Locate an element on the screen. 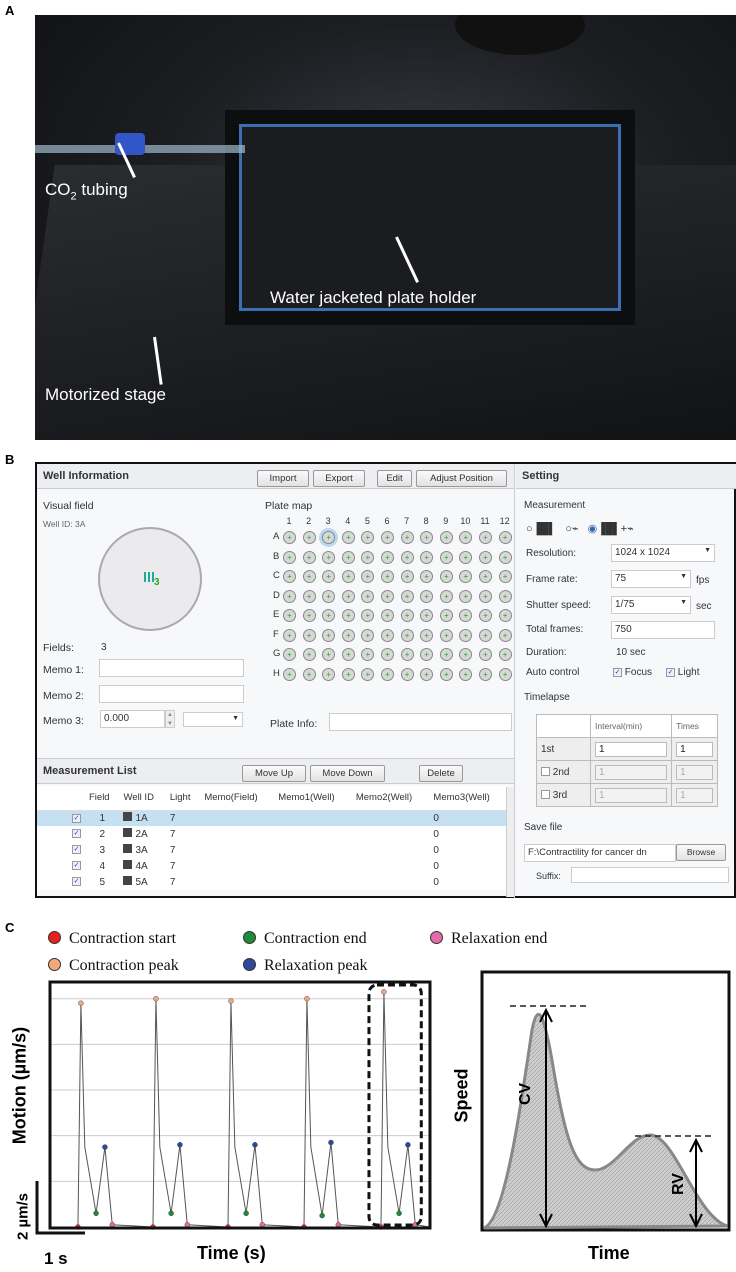 The height and width of the screenshot is (1272, 736). well-C3: + is located at coordinates (329, 576).